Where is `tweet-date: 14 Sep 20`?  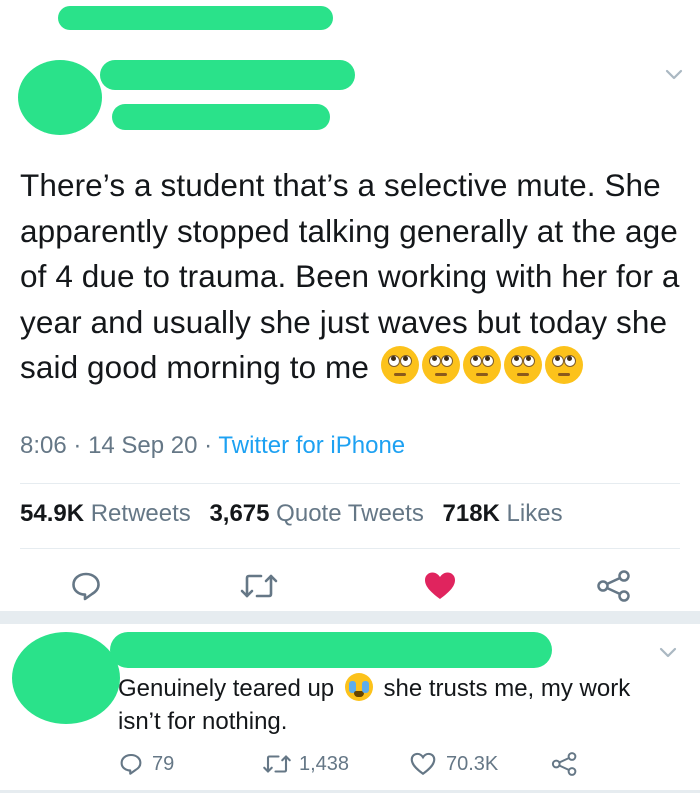
tweet-date: 14 Sep 20 is located at coordinates (142, 445).